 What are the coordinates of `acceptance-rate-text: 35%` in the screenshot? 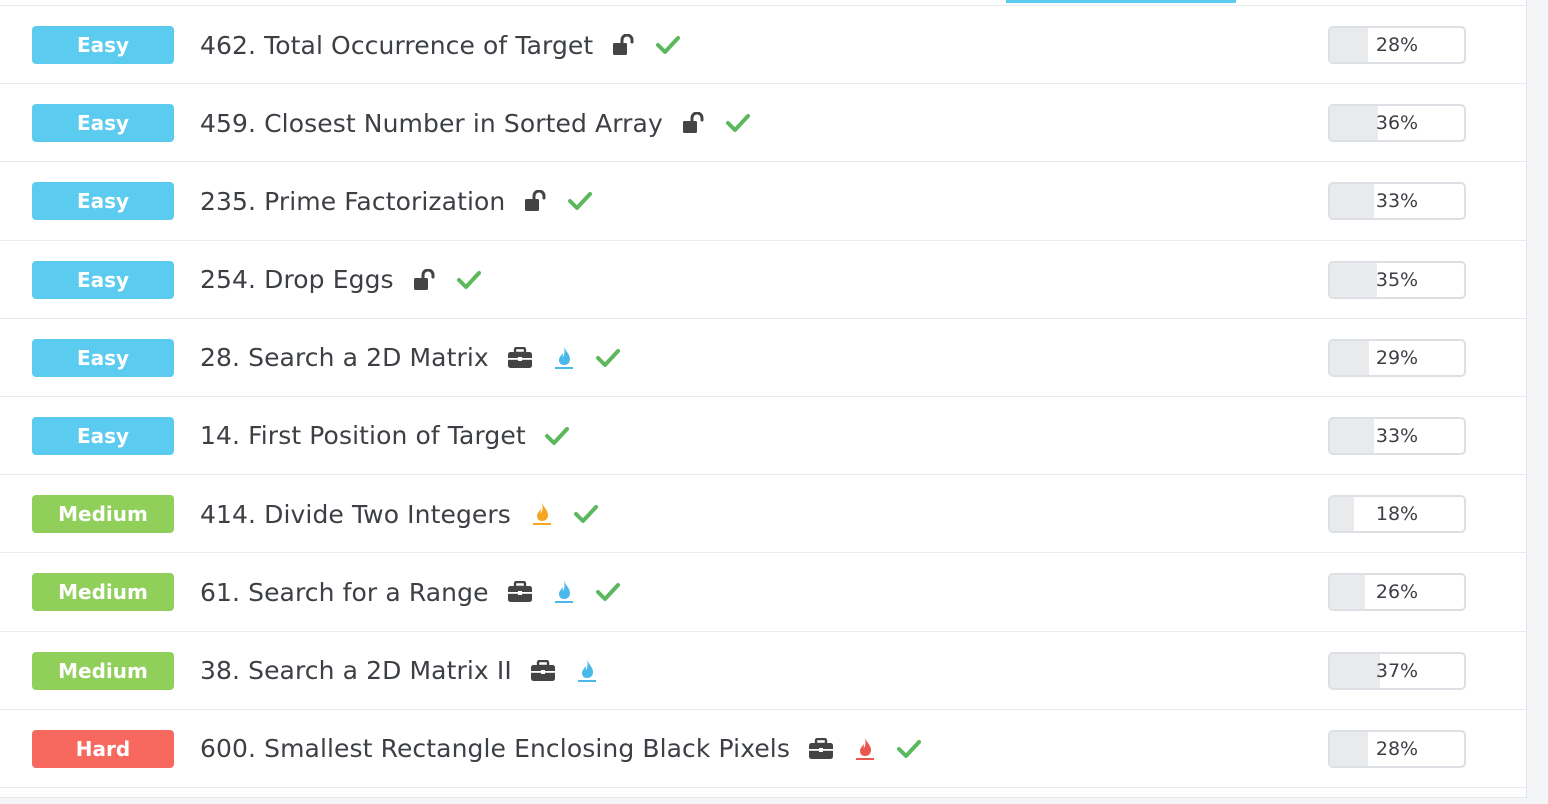 It's located at (1397, 279).